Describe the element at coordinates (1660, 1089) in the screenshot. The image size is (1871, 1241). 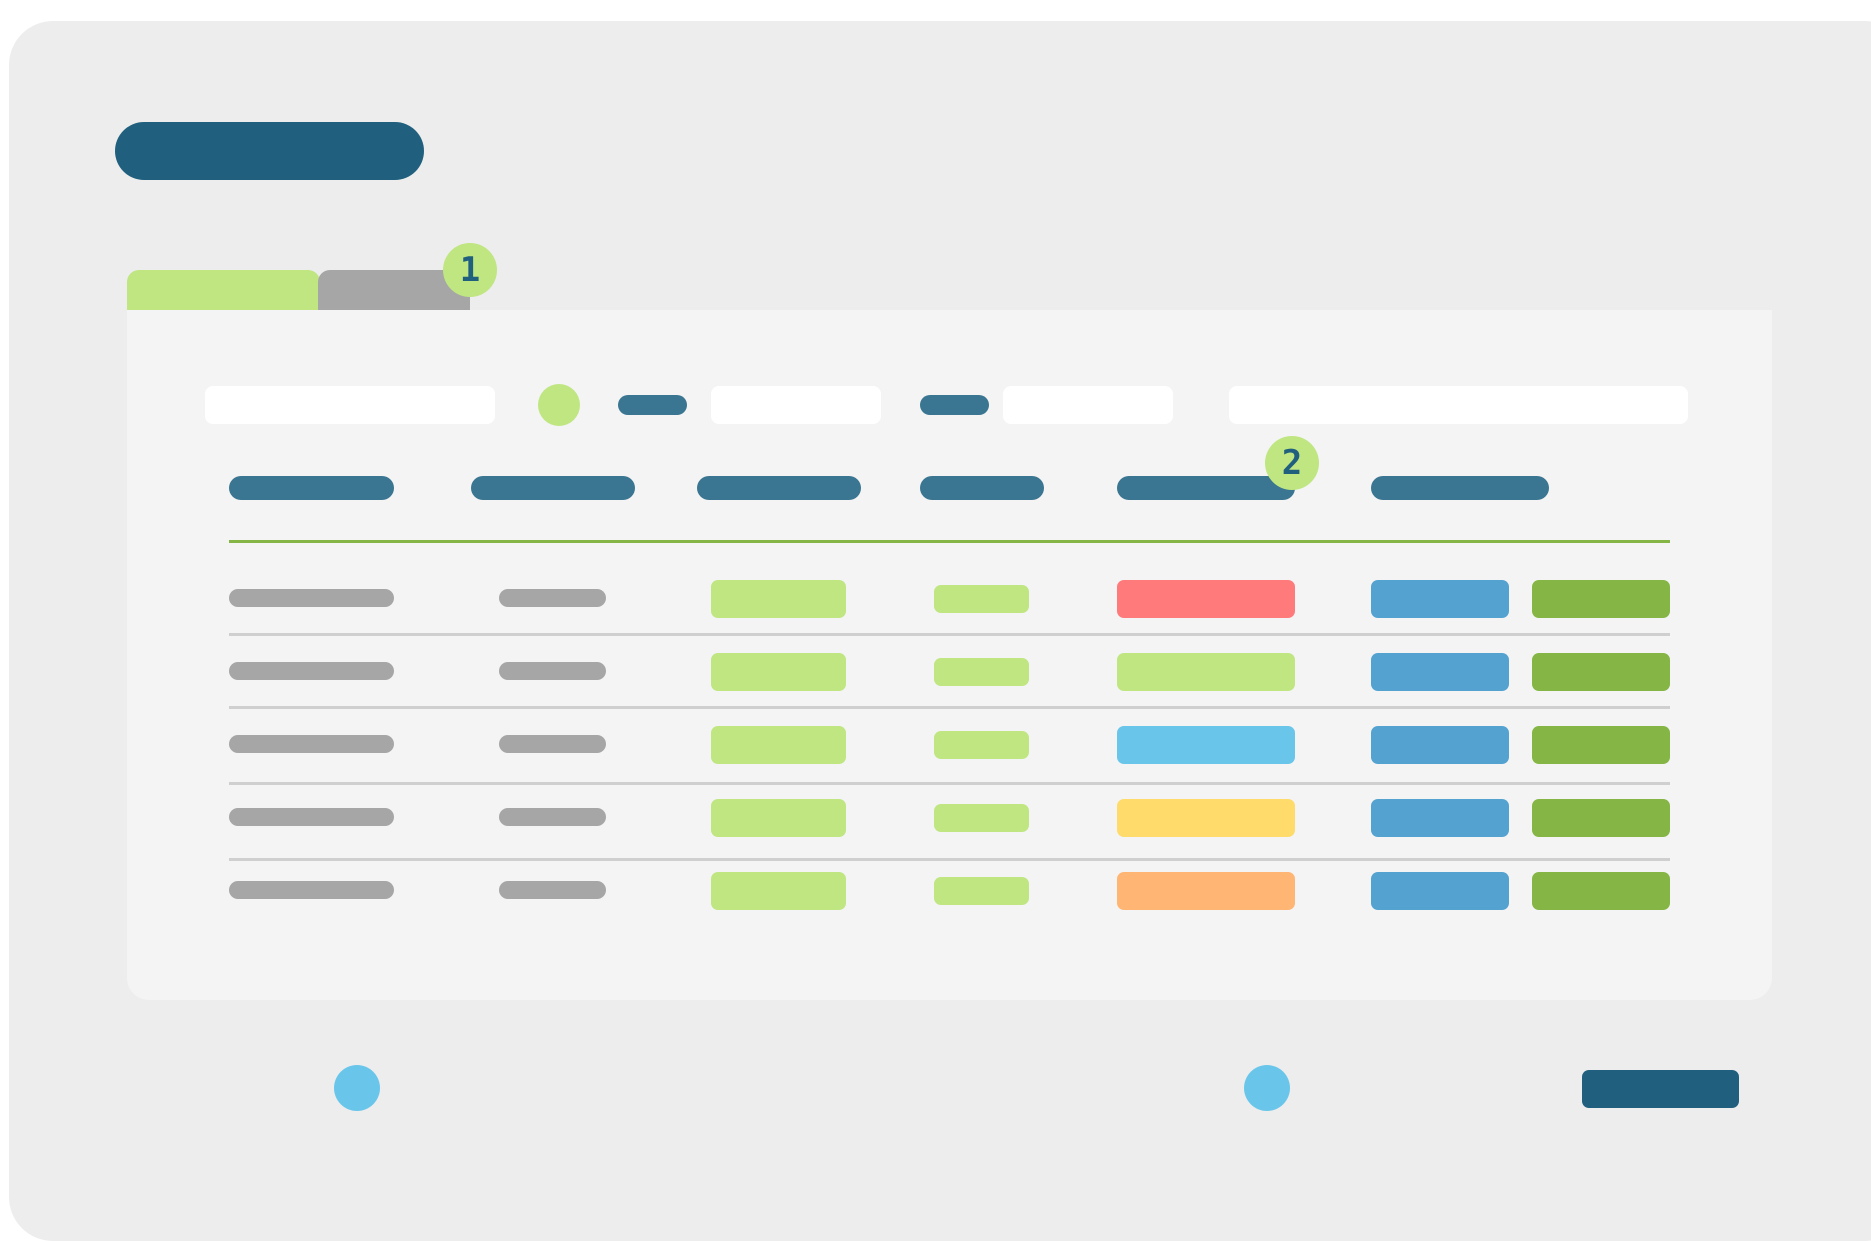
I see `primary-action-button` at that location.